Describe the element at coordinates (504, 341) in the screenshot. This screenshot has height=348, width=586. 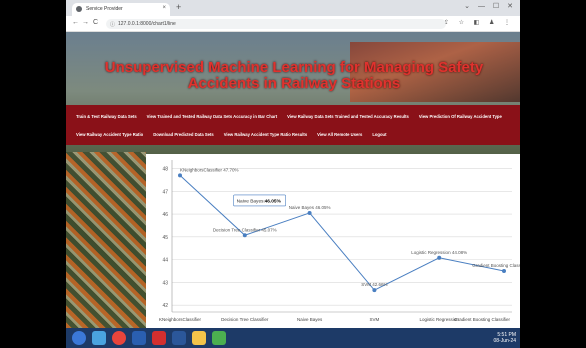
I see `clock-date: 08-Jun-24` at that location.